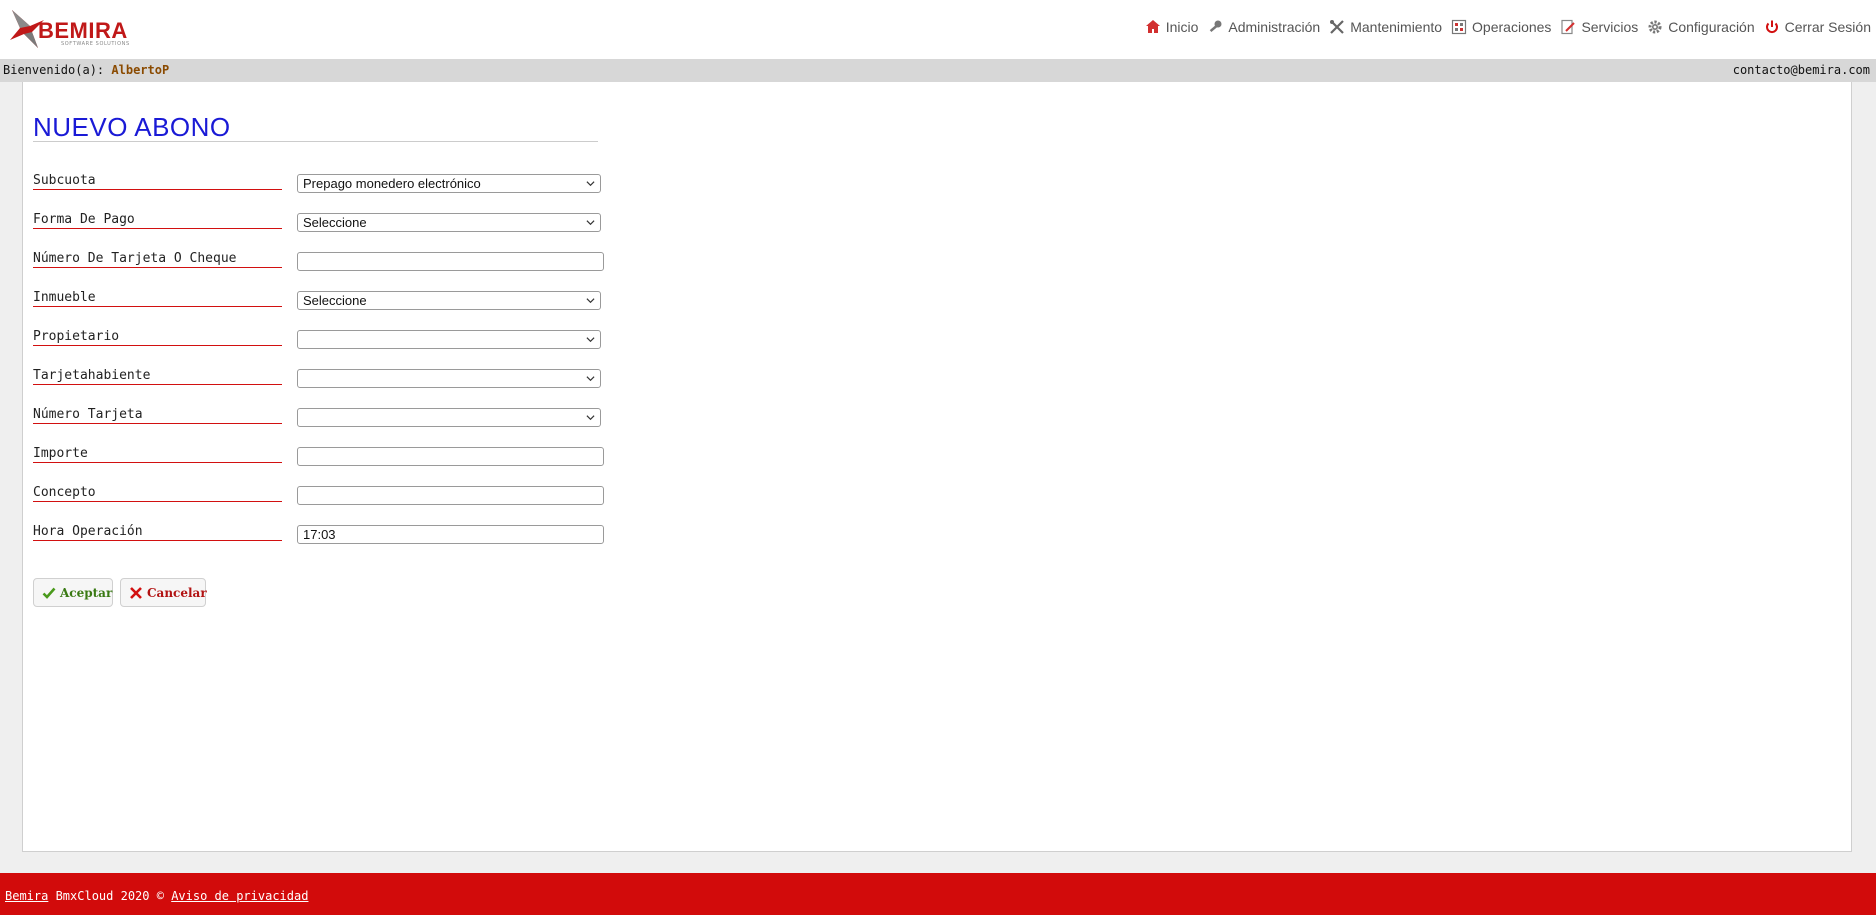  Describe the element at coordinates (95, 44) in the screenshot. I see `logo-tagline: software solutions` at that location.